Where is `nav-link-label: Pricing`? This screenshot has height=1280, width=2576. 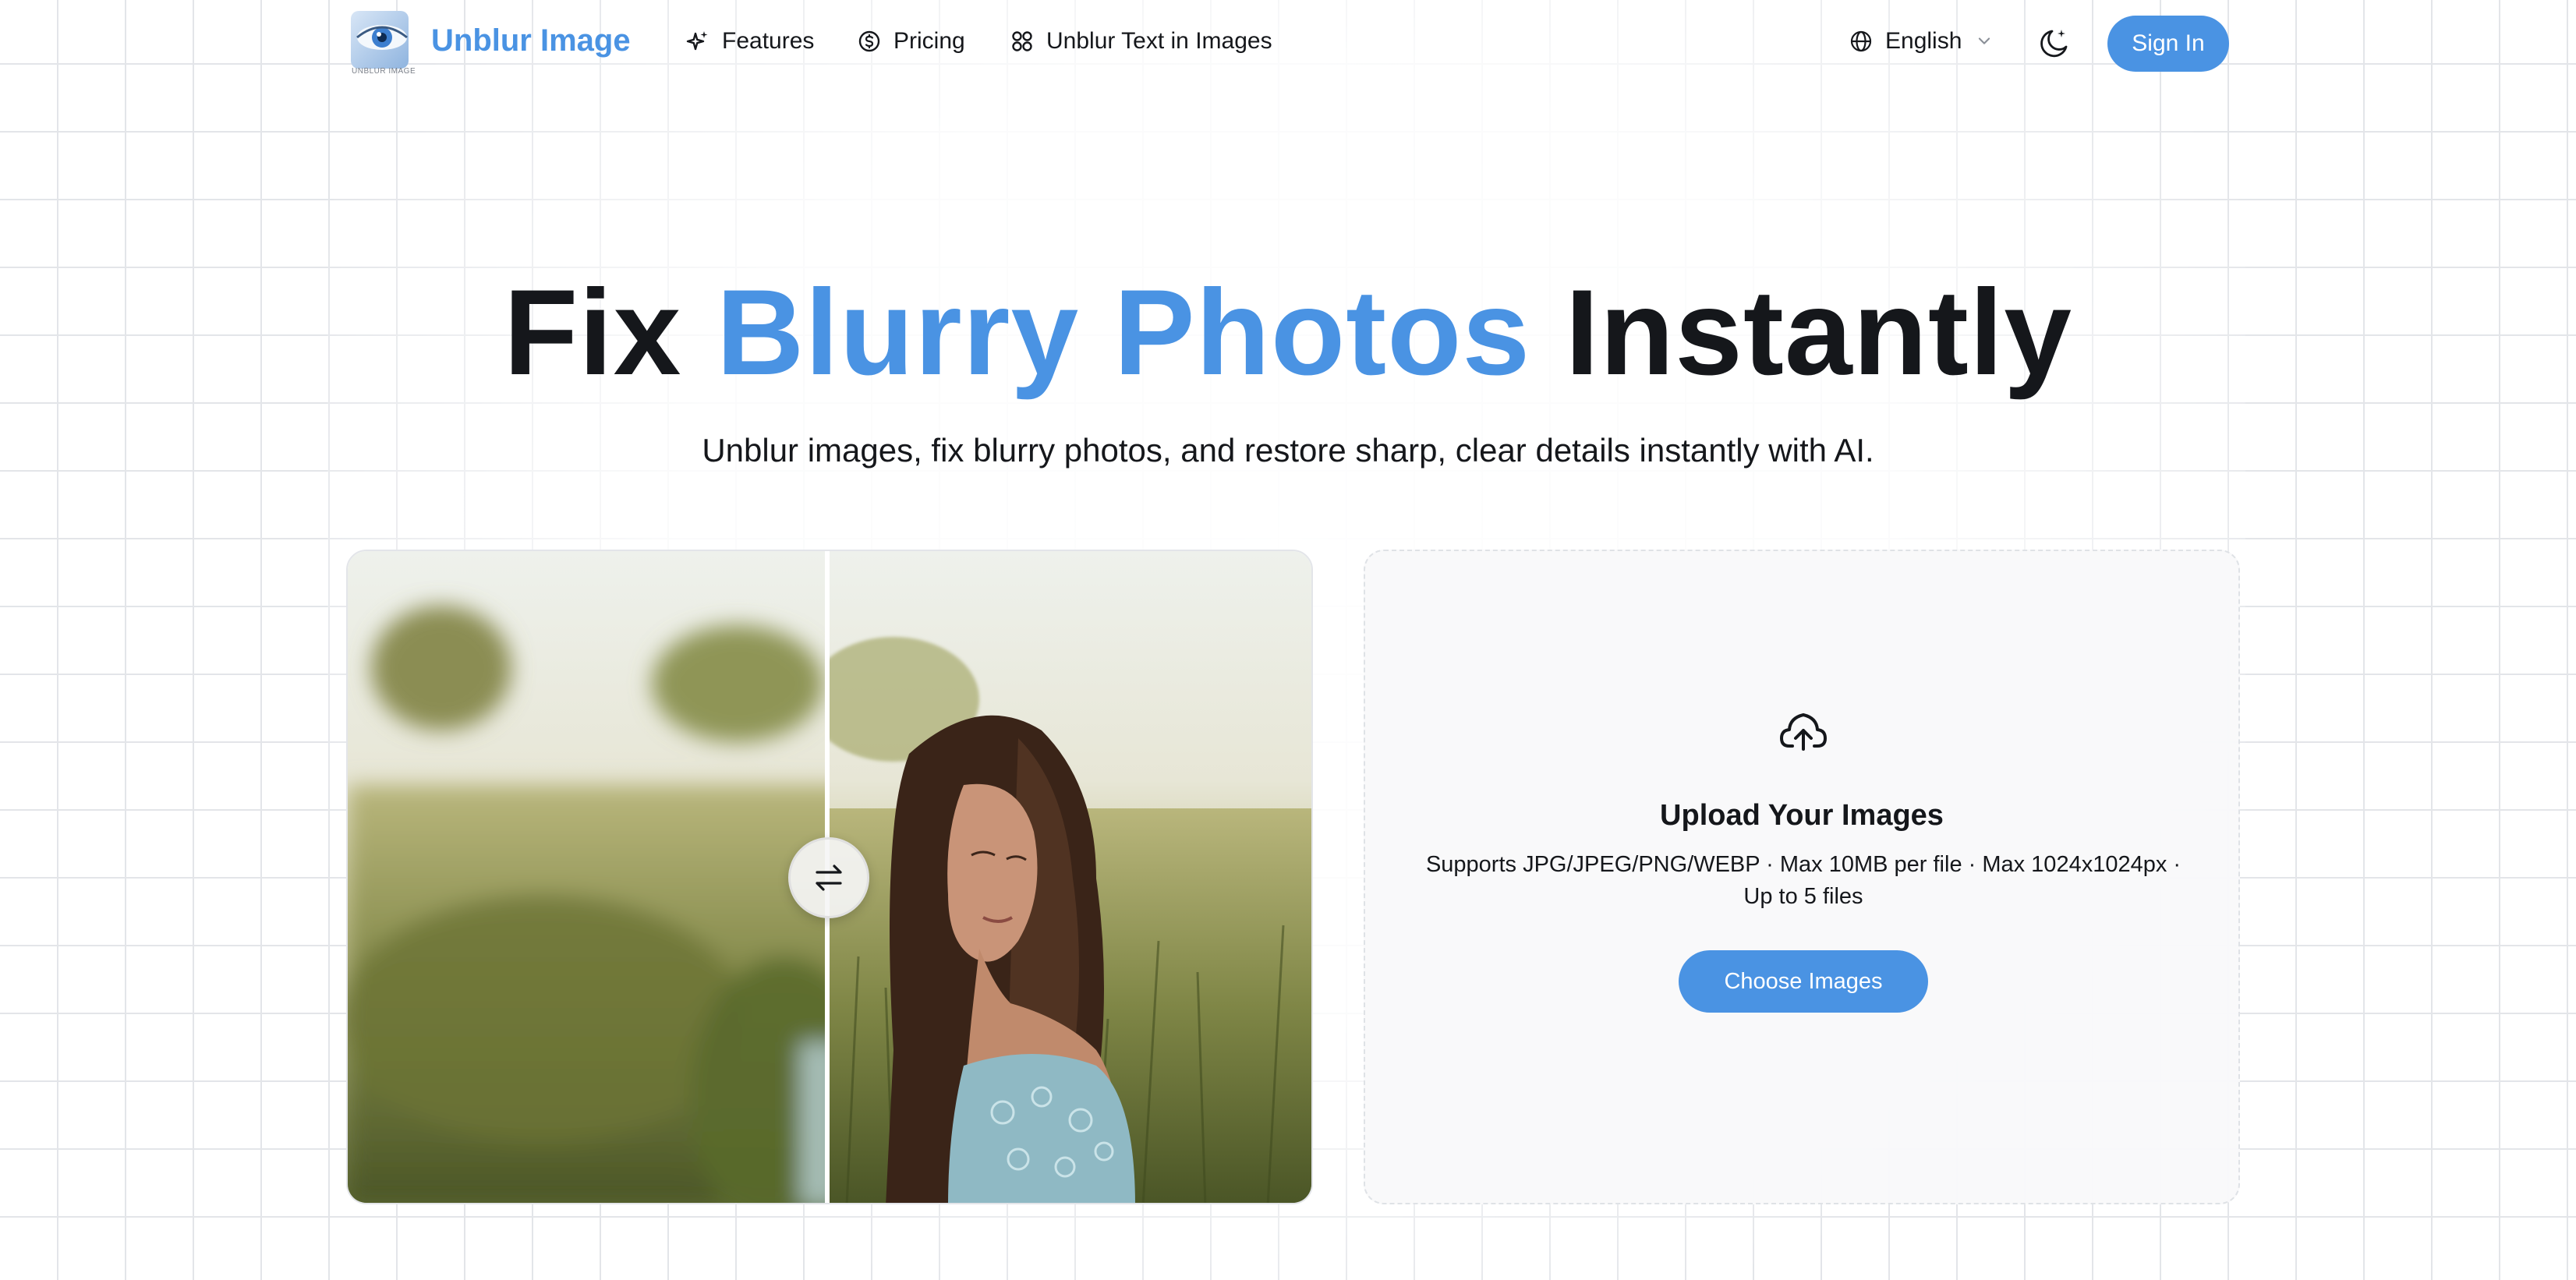 nav-link-label: Pricing is located at coordinates (929, 41).